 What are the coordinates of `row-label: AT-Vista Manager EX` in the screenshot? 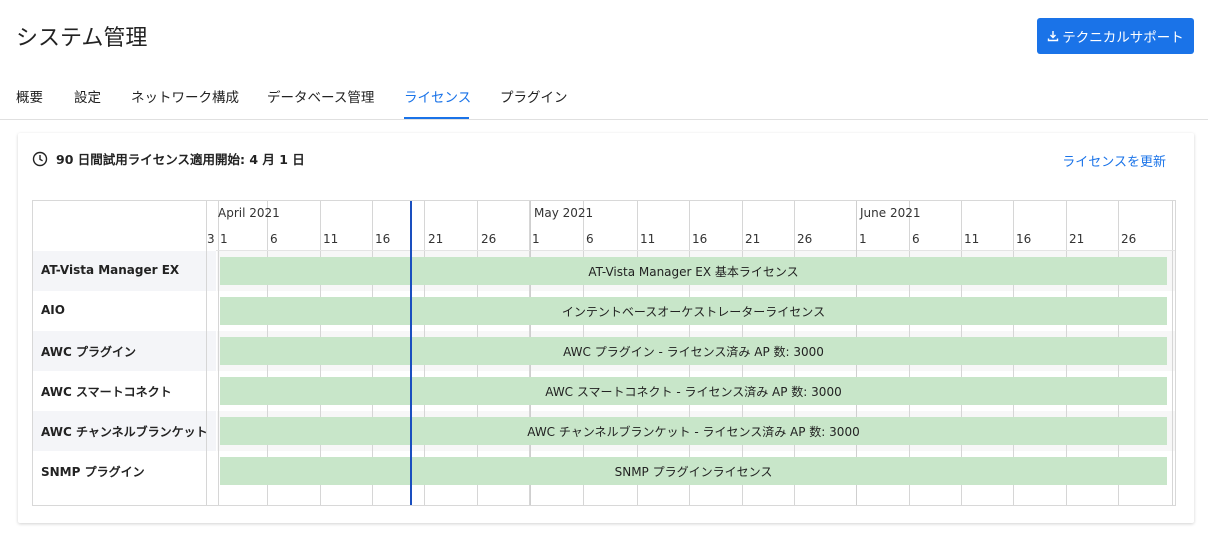 It's located at (110, 270).